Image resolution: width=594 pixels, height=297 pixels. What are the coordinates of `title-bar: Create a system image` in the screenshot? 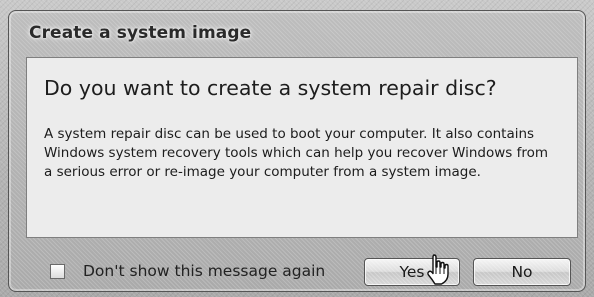 It's located at (297, 31).